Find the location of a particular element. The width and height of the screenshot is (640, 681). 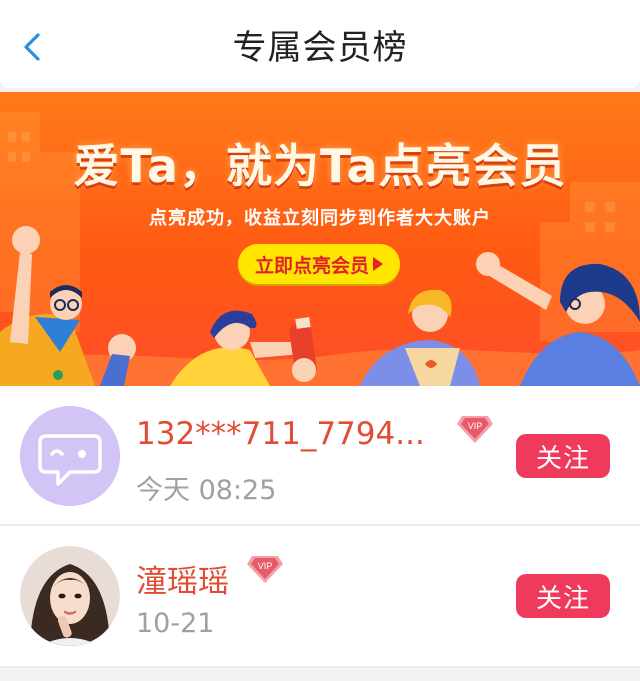

chat-bubble-avatar-icon is located at coordinates (70, 456).